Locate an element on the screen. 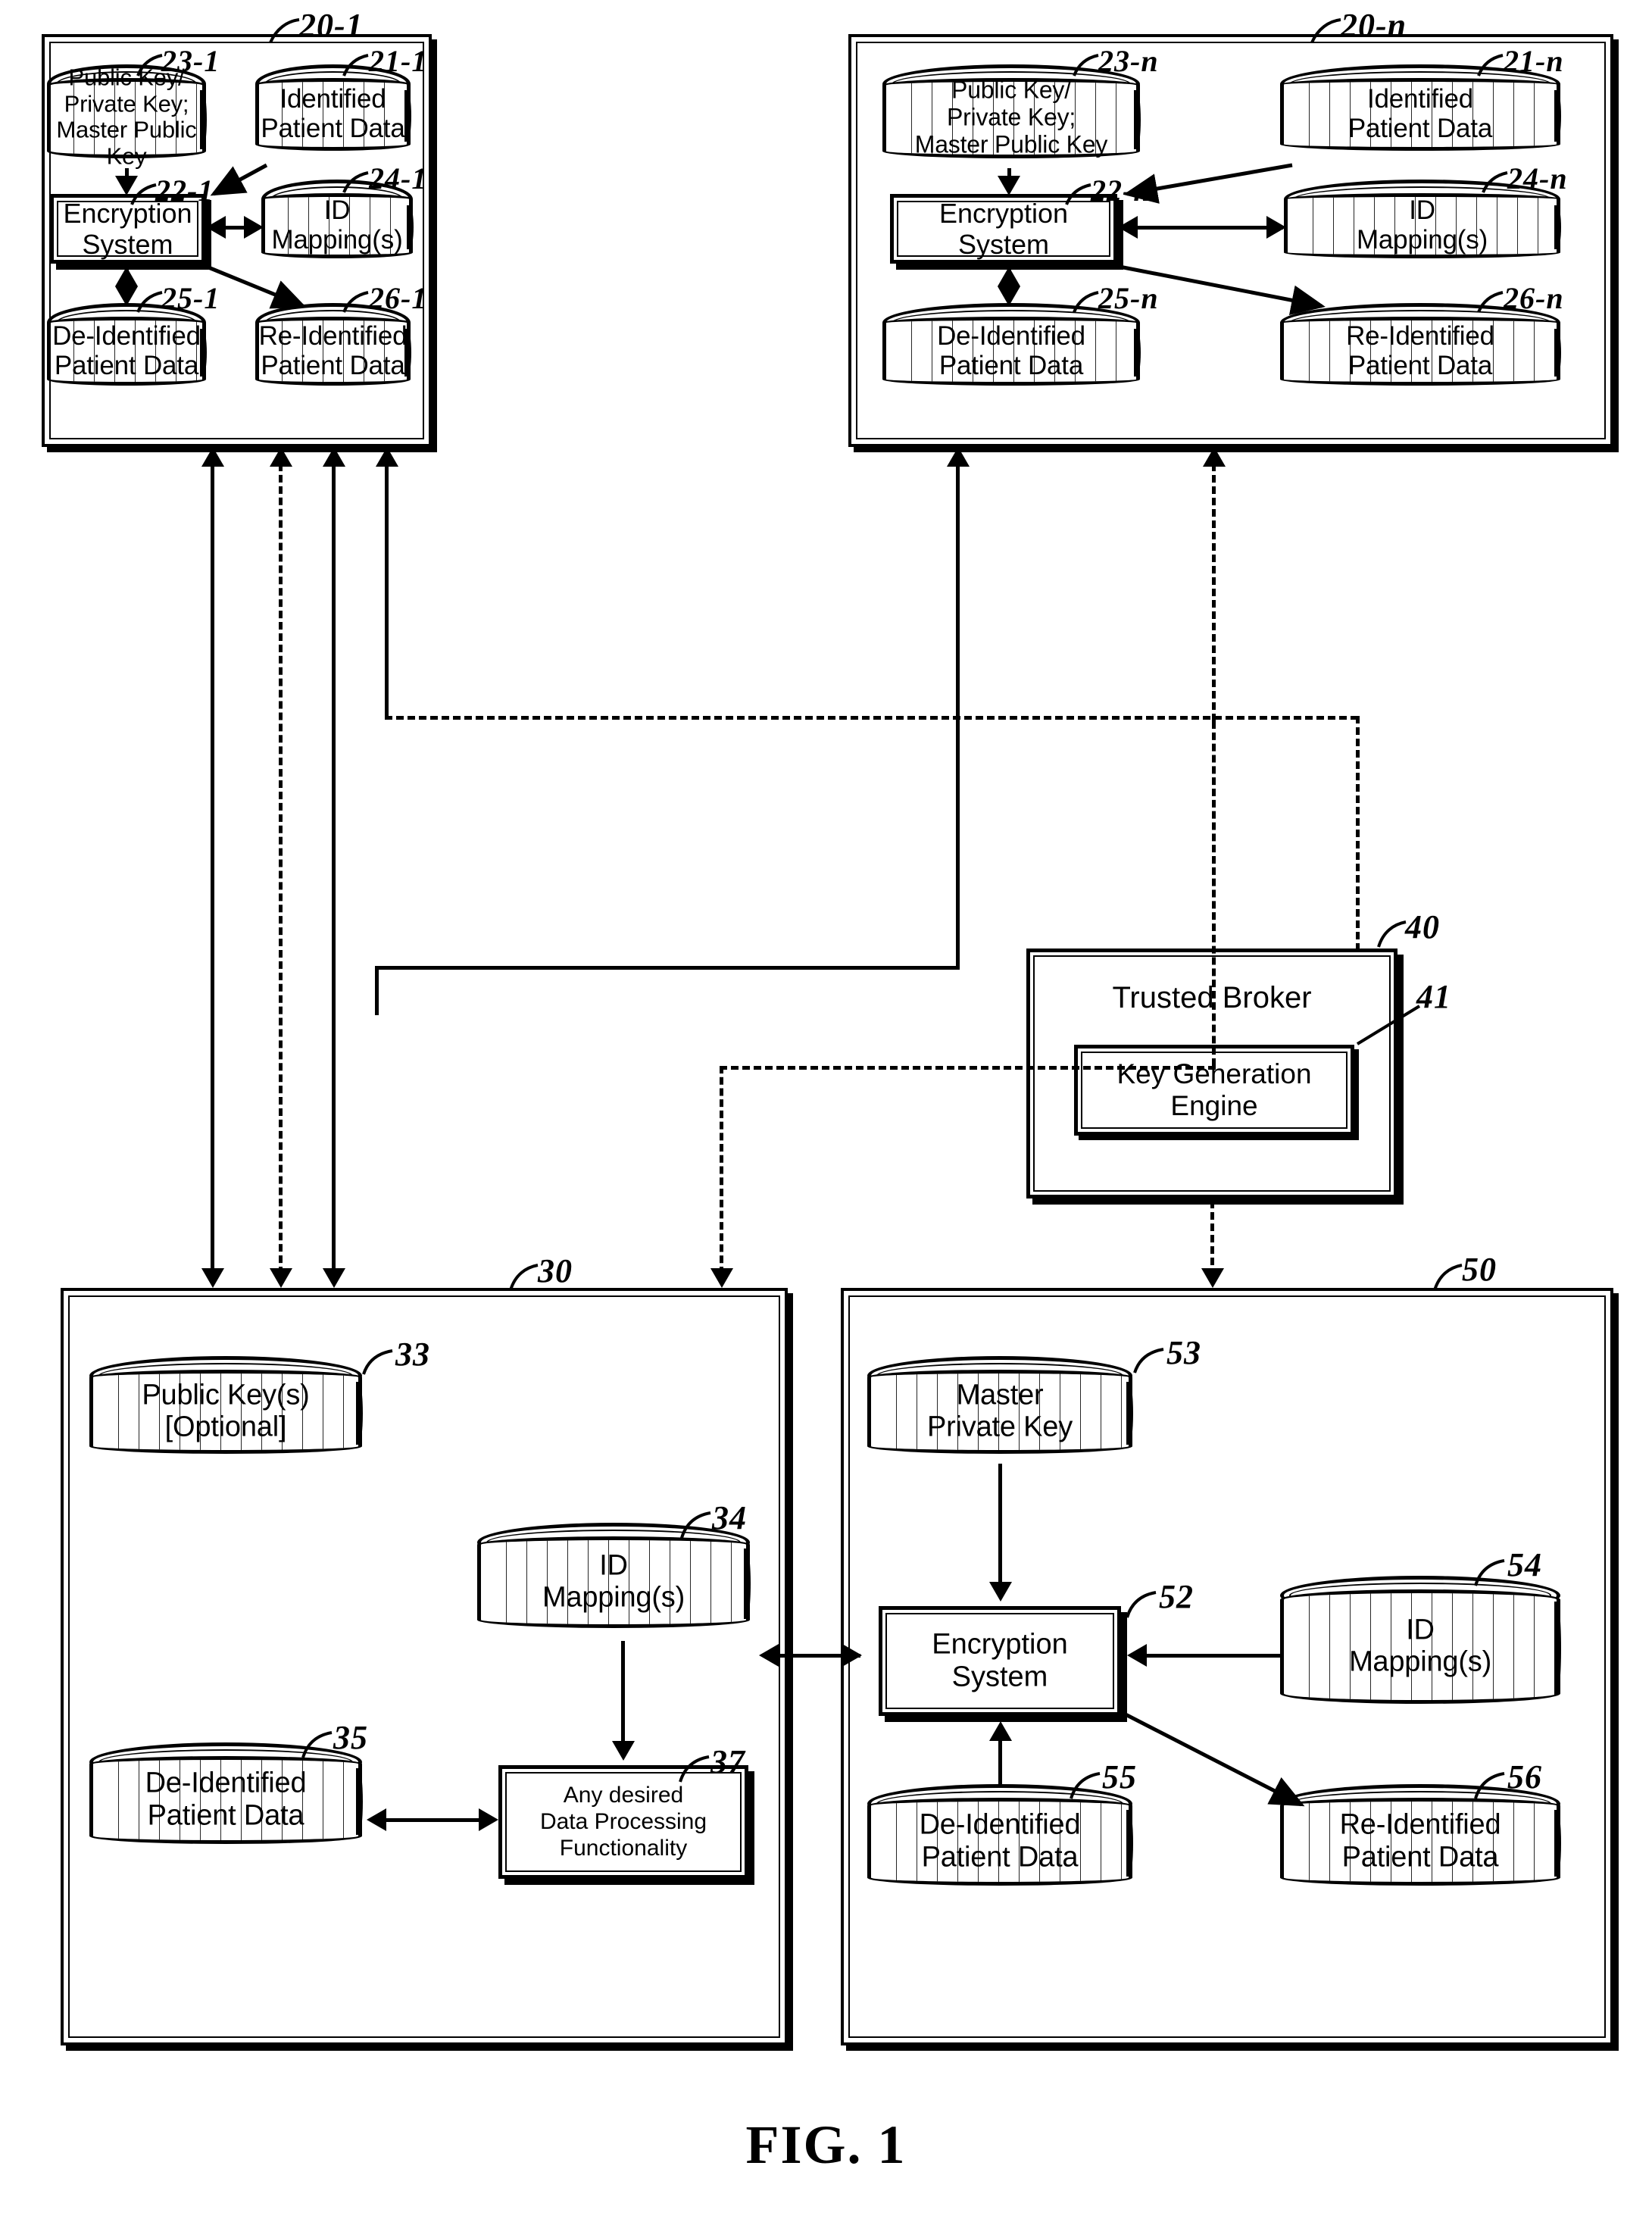 This screenshot has width=1652, height=2222. cylinder-deidentified-25-1: De-Identified Patient Data is located at coordinates (127, 350).